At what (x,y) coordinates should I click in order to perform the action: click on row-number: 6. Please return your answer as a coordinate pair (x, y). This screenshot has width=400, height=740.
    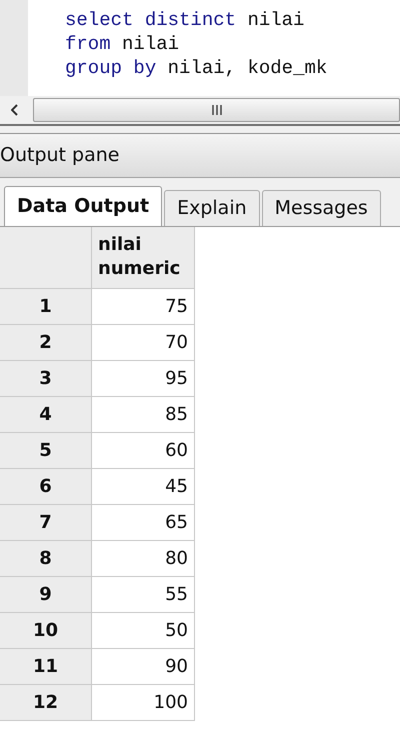
    Looking at the image, I should click on (46, 487).